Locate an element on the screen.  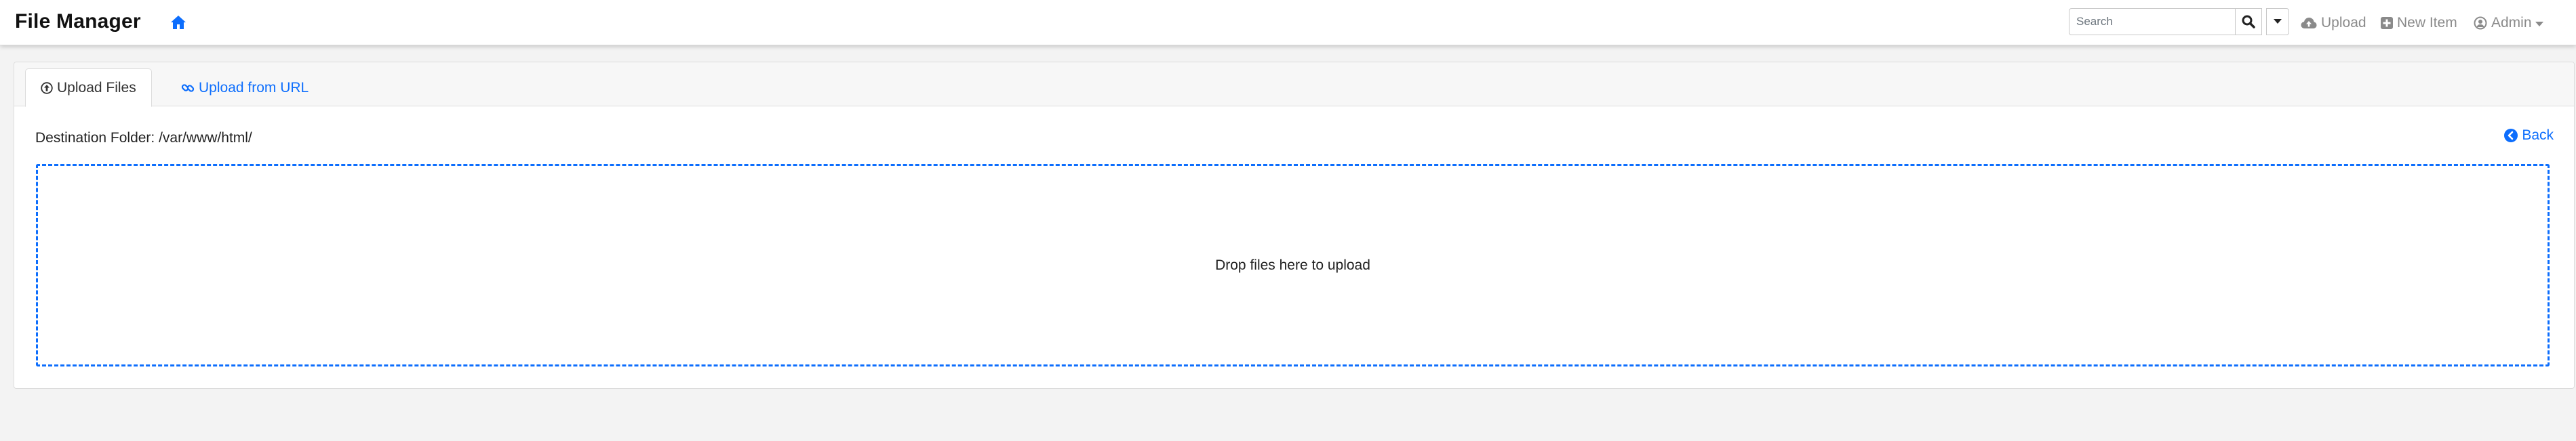
search-input is located at coordinates (2152, 21).